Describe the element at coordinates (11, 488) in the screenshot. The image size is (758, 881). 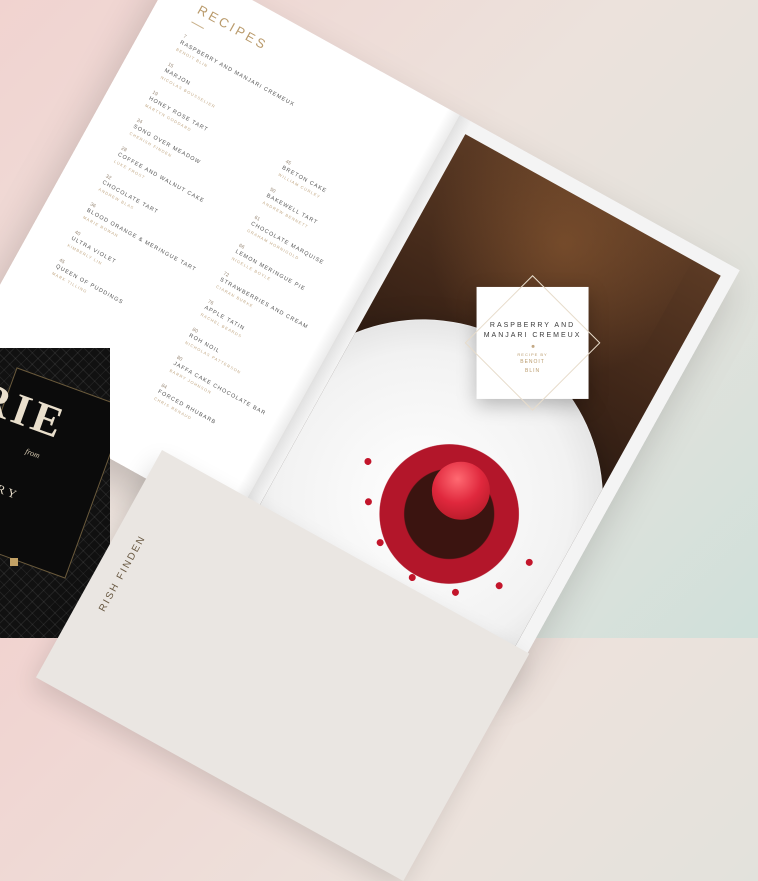
I see `cover-small-line1: STRY` at that location.